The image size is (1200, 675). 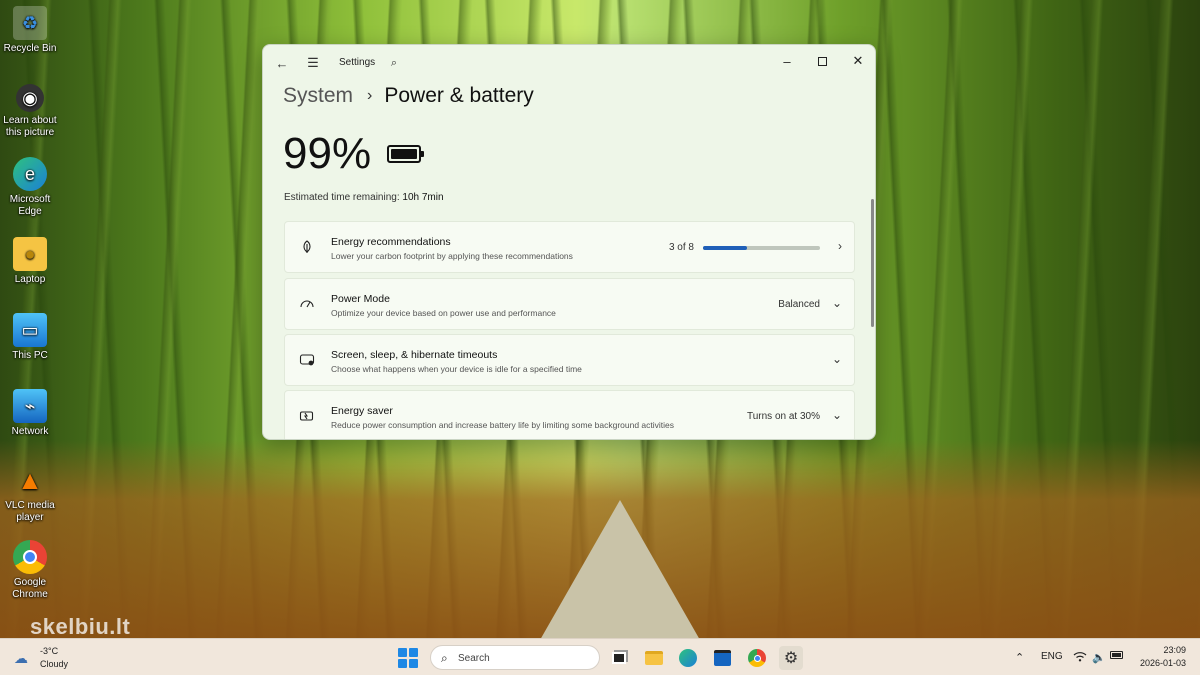 I want to click on recommendations-progress, so click(x=761, y=248).